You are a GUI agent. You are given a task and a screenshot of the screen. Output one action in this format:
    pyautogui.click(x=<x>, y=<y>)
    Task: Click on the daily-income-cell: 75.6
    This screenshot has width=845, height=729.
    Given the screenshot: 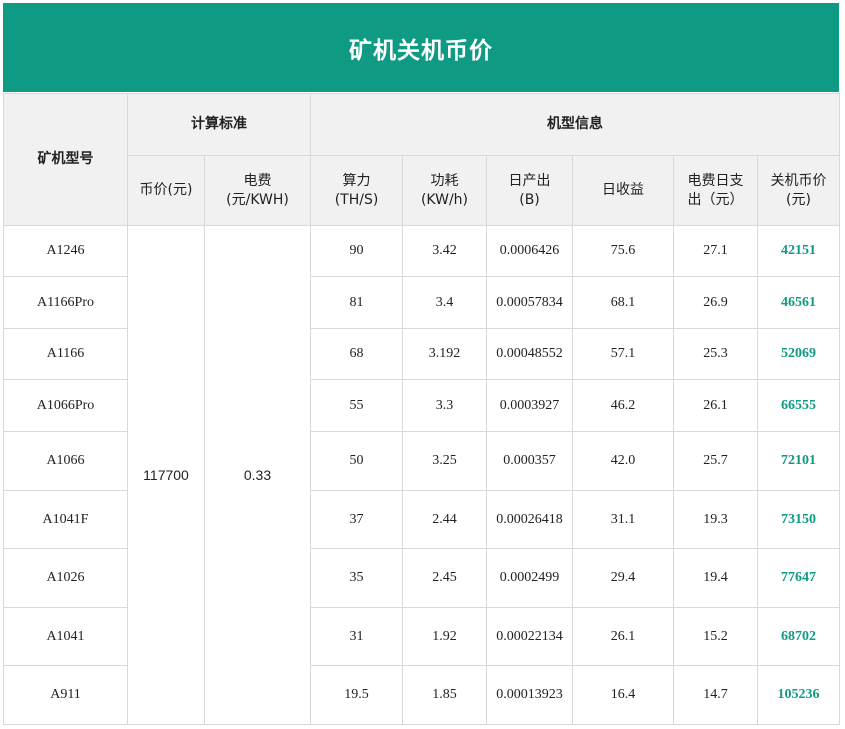 What is the action you would take?
    pyautogui.click(x=623, y=251)
    